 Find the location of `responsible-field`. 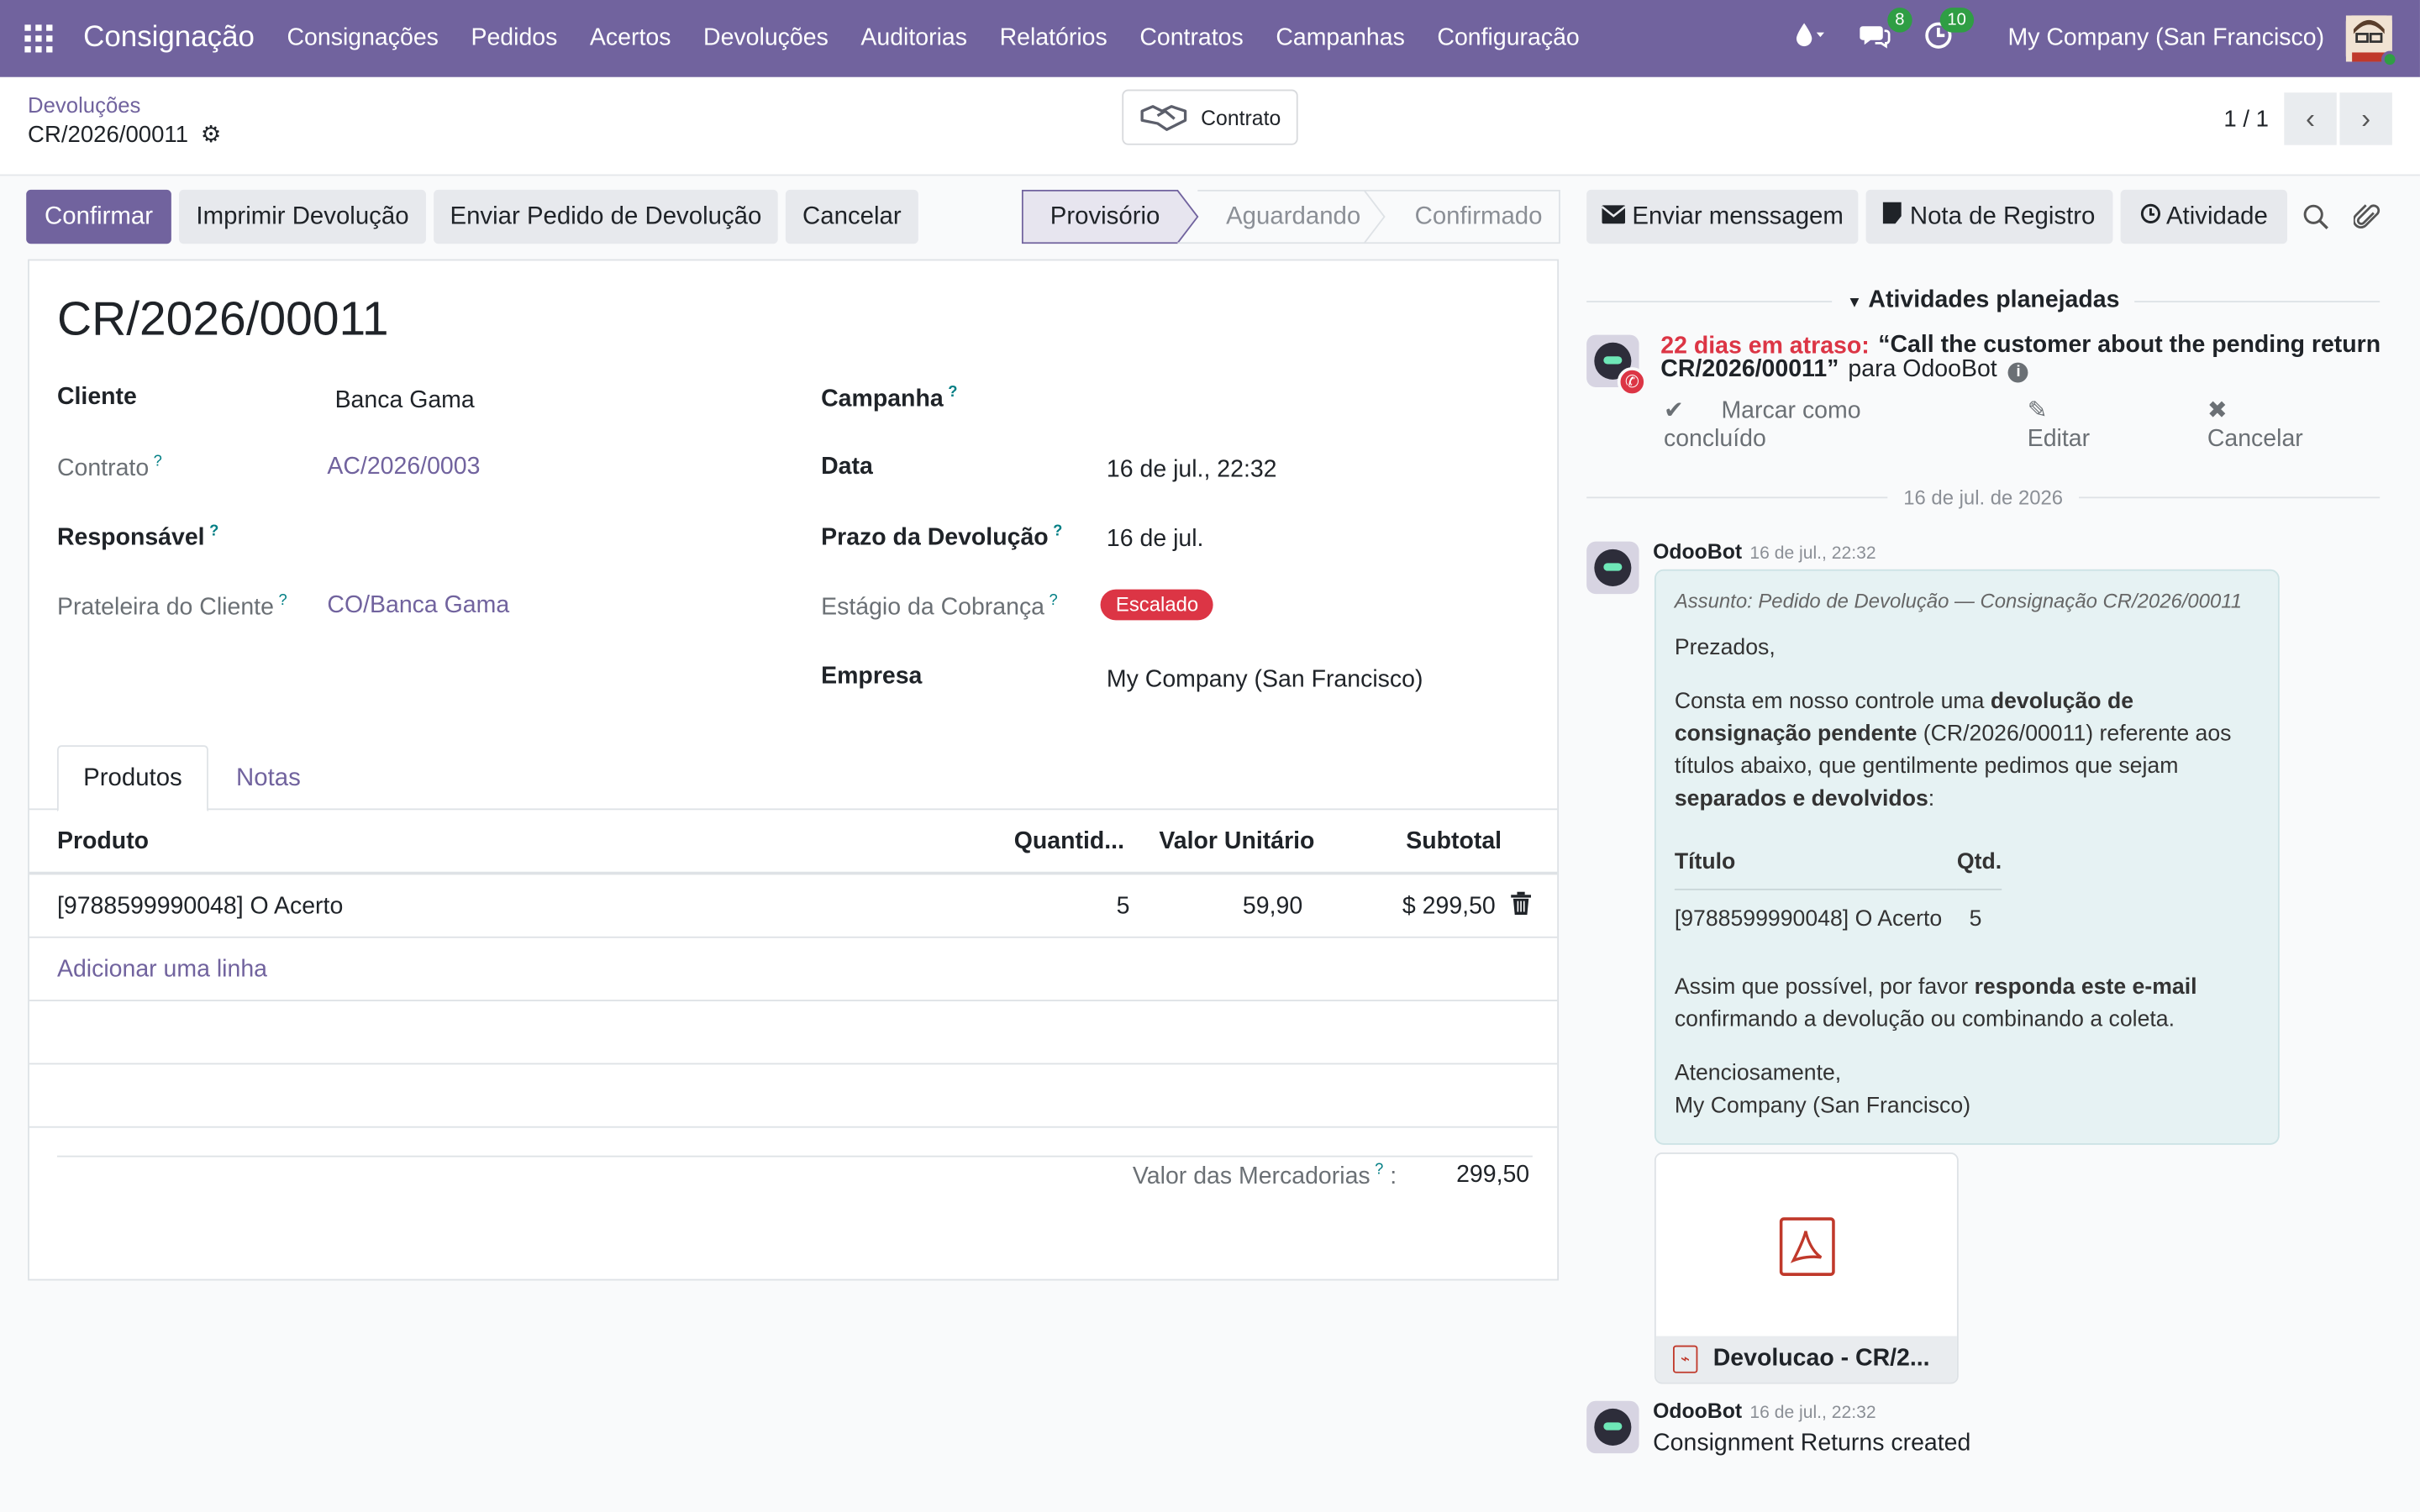

responsible-field is located at coordinates (551, 537).